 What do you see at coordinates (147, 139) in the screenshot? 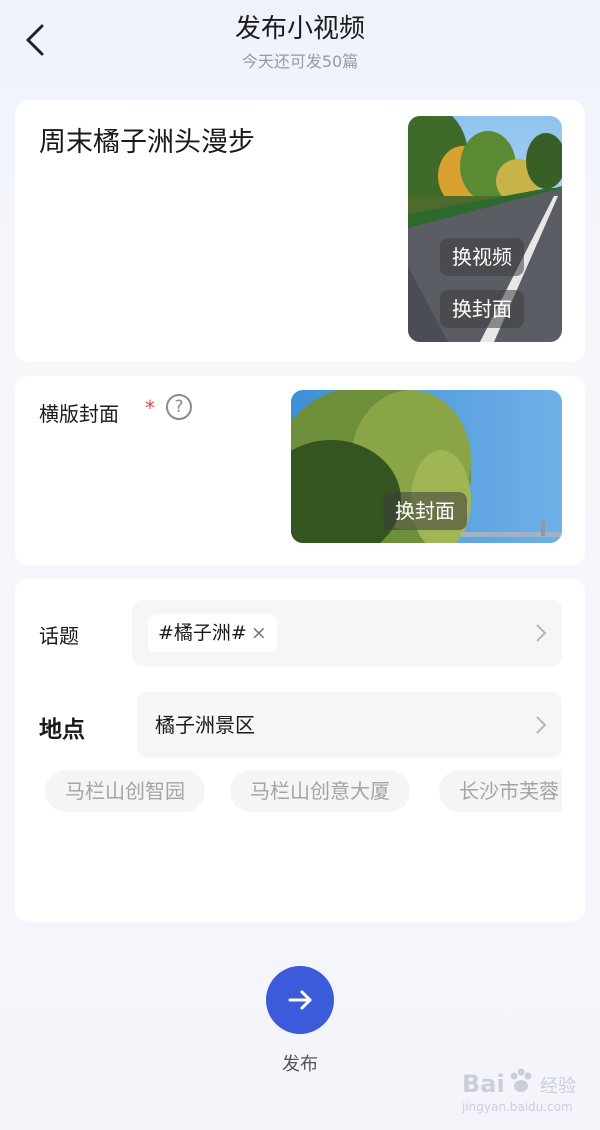
I see `video-title-input: 周末橘子洲头漫步` at bounding box center [147, 139].